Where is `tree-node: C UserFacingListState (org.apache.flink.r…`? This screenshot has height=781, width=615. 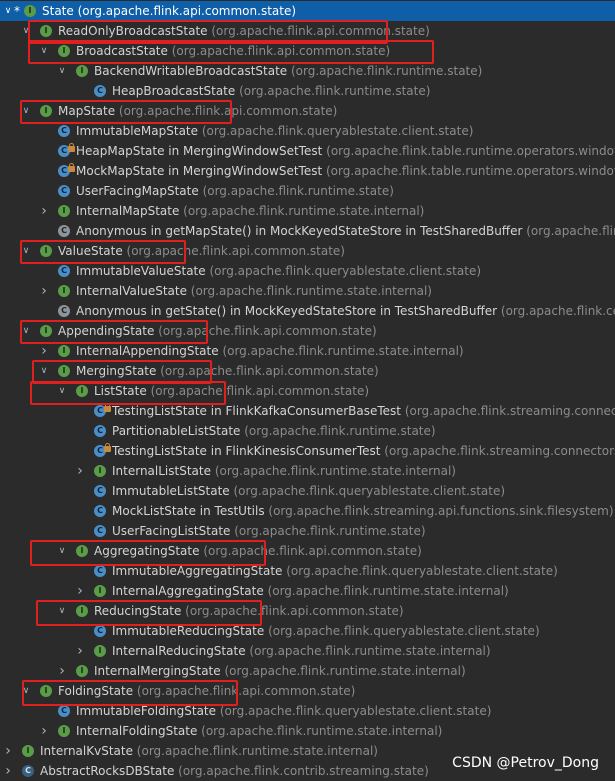
tree-node: C UserFacingListState (org.apache.flink.r… is located at coordinates (307, 531).